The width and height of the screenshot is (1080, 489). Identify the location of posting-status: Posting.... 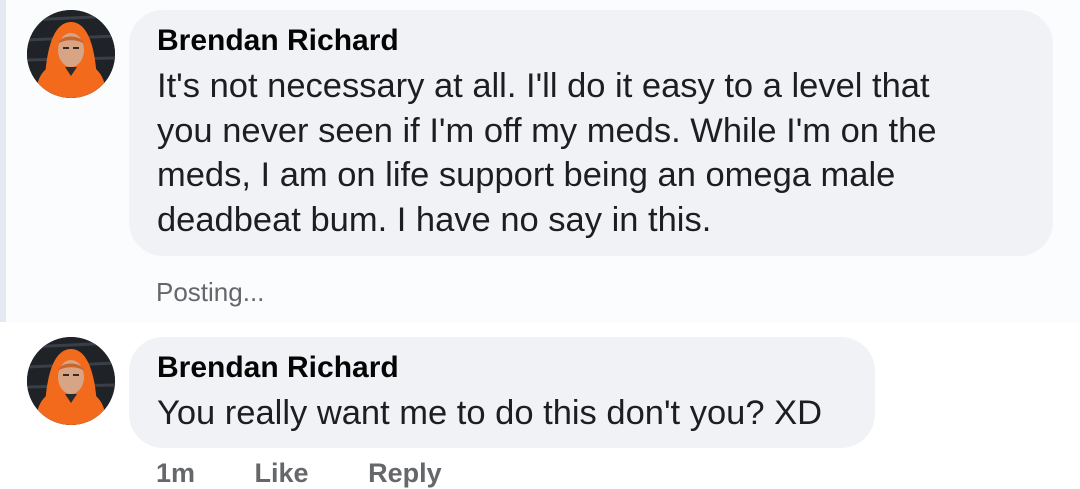
(210, 292).